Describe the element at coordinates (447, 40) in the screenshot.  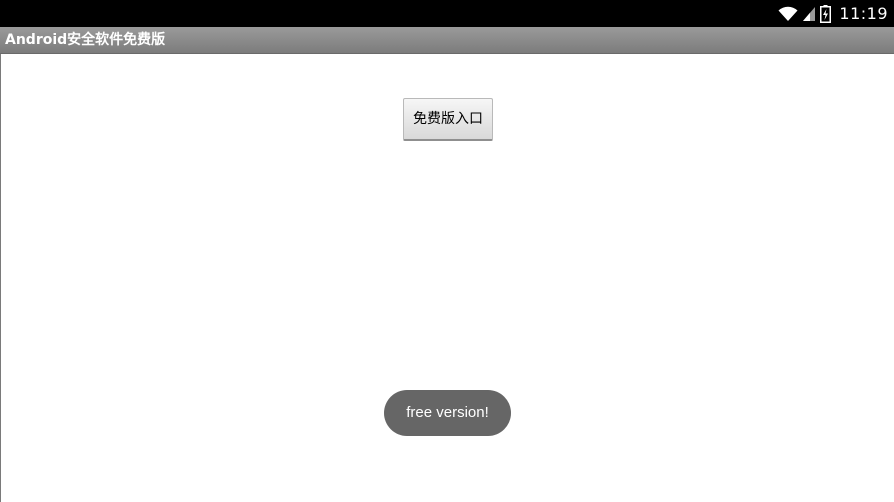
I see `action-bar: Android安全软件免费版` at that location.